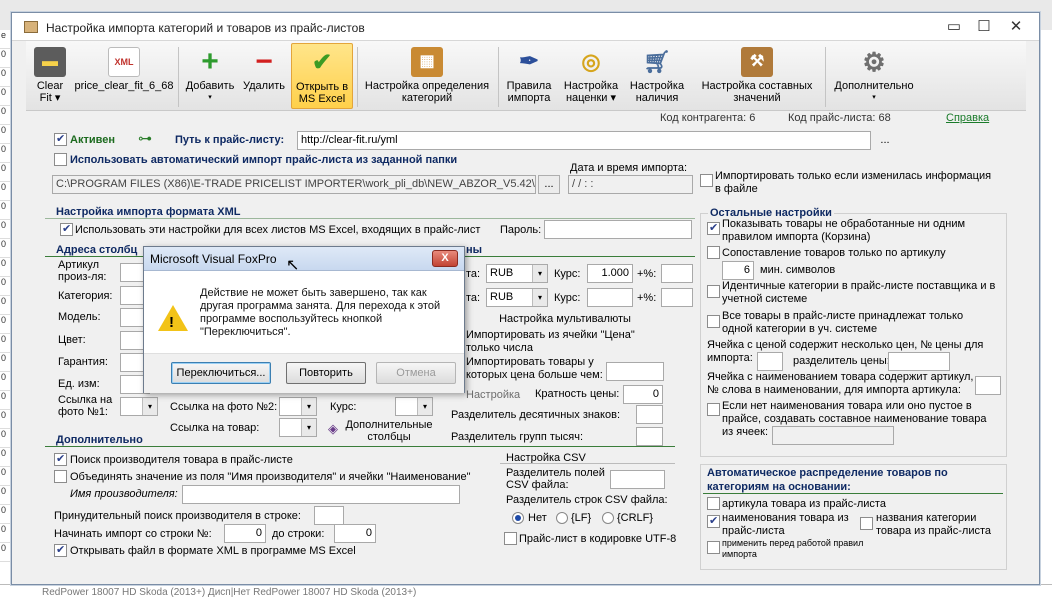 The image size is (1052, 600). Describe the element at coordinates (618, 229) in the screenshot. I see `password-input` at that location.